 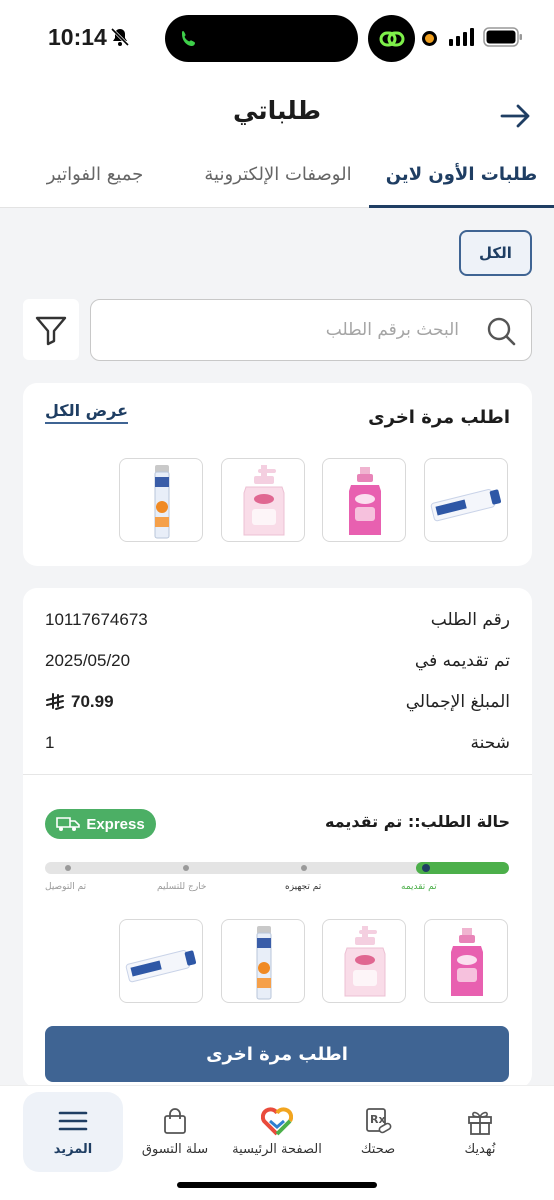 What do you see at coordinates (188, 38) in the screenshot?
I see `phone-call-icon` at bounding box center [188, 38].